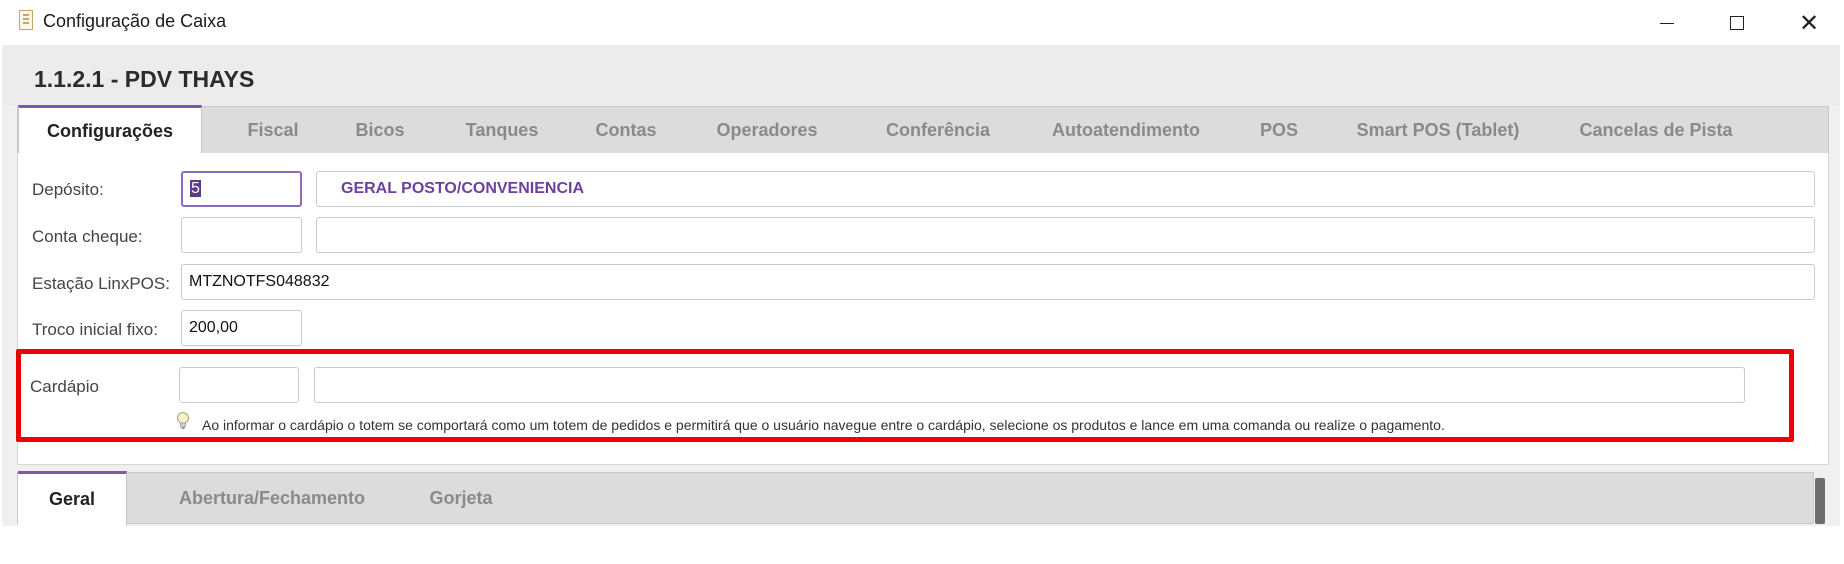 This screenshot has width=1844, height=564. I want to click on window-title: Configuração de Caixa, so click(135, 21).